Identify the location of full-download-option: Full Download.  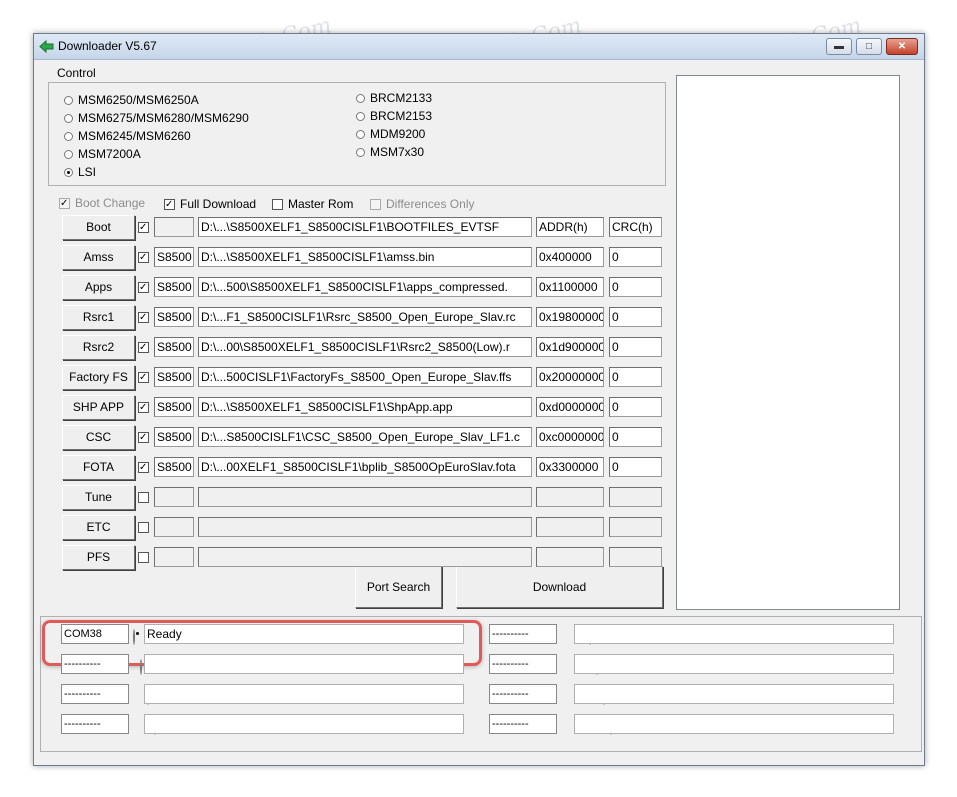
(210, 204).